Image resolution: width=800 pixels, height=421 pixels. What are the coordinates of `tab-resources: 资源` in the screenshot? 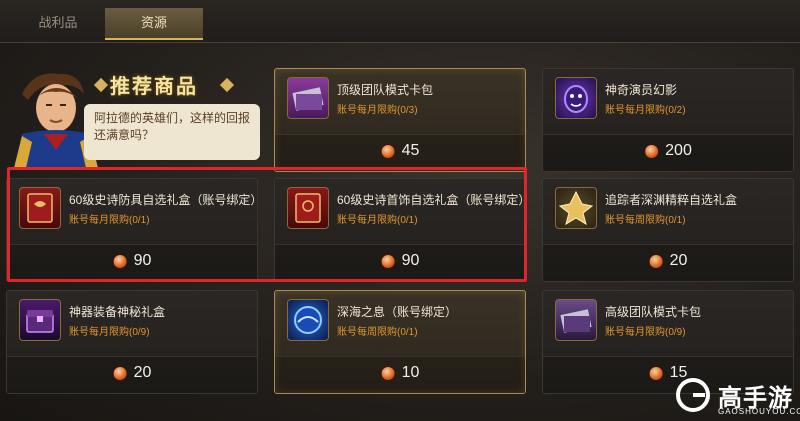 It's located at (154, 24).